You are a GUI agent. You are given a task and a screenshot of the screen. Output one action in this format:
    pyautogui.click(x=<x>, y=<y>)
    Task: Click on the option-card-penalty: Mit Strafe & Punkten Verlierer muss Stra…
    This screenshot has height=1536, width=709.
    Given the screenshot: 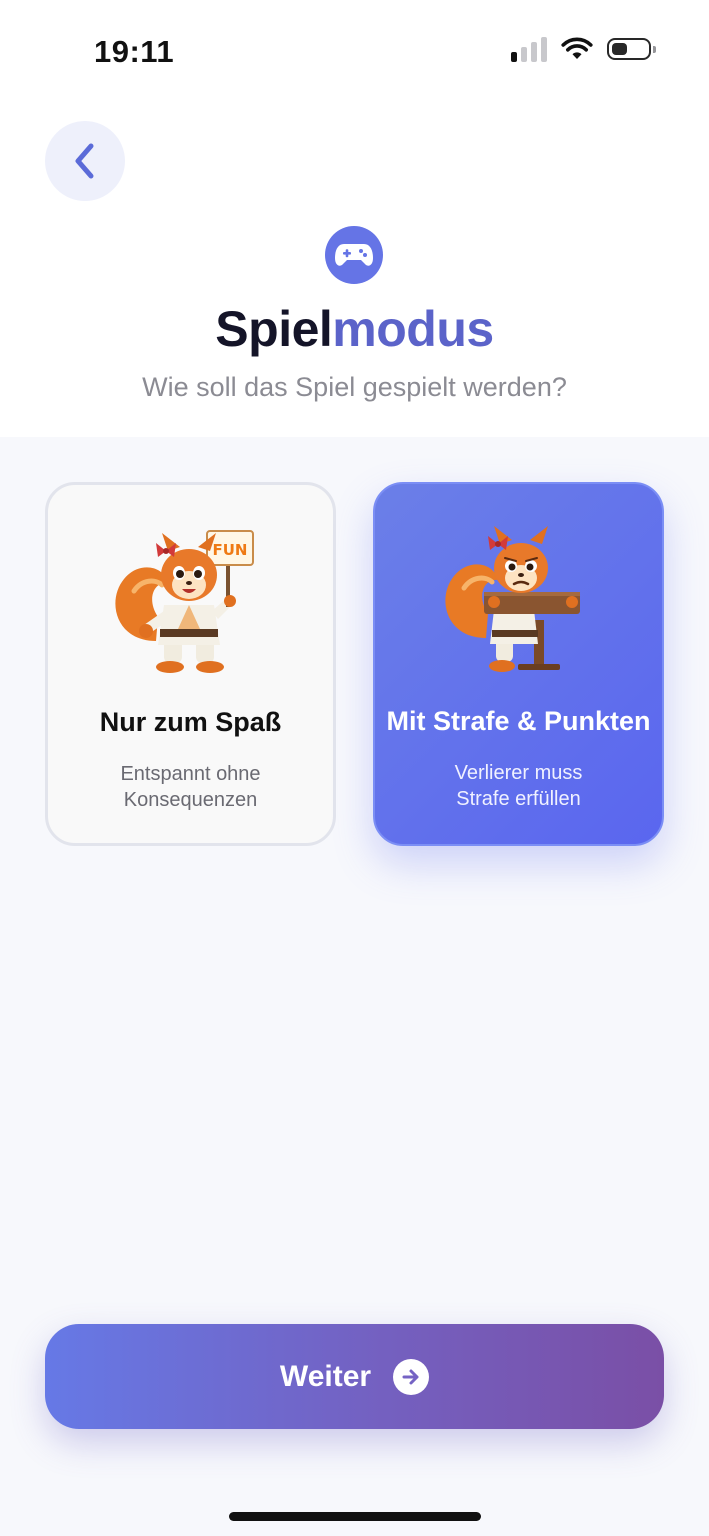 What is the action you would take?
    pyautogui.click(x=518, y=664)
    